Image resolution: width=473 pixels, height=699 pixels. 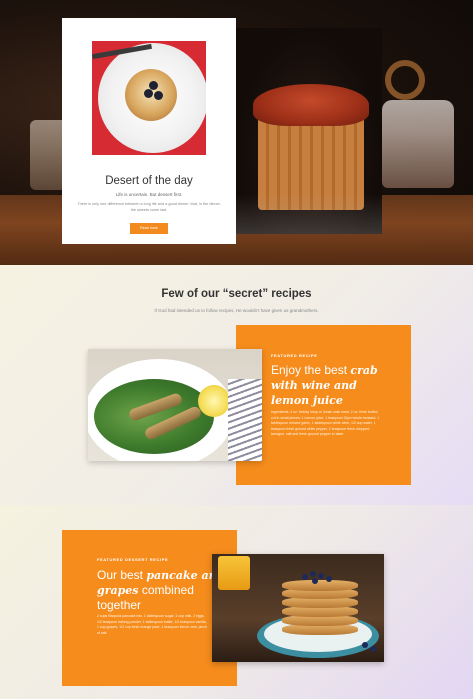 What do you see at coordinates (149, 194) in the screenshot?
I see `card-subtitle: Life is uncertain. But dessert first.` at bounding box center [149, 194].